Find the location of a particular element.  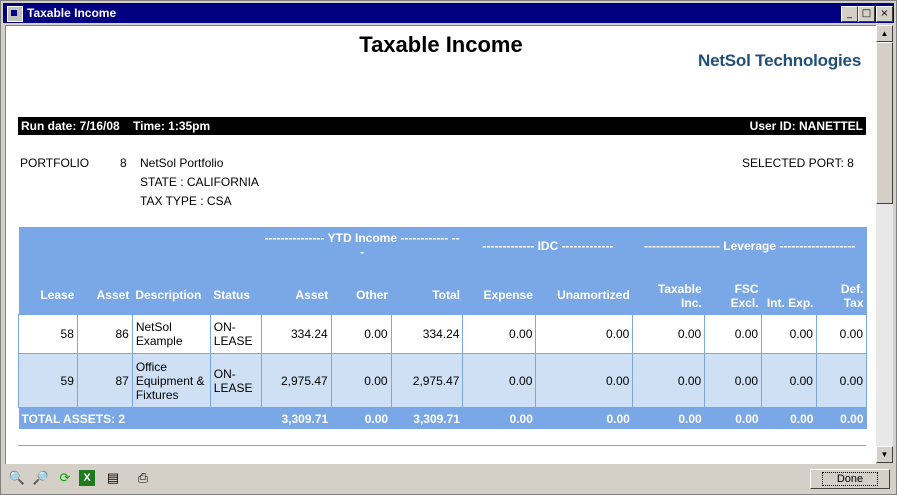

title-bar: Taxable Income _ □ × is located at coordinates (448, 13).